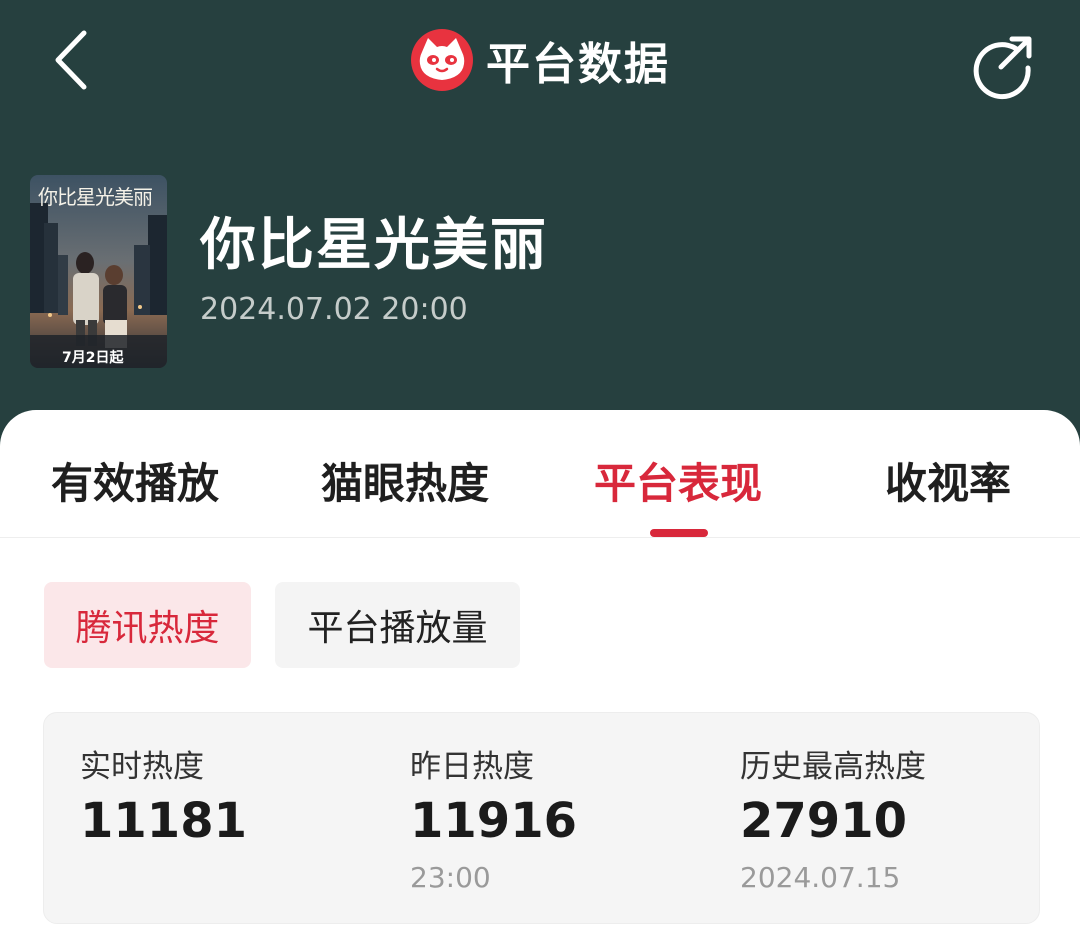 The width and height of the screenshot is (1080, 930). I want to click on share-icon, so click(1002, 68).